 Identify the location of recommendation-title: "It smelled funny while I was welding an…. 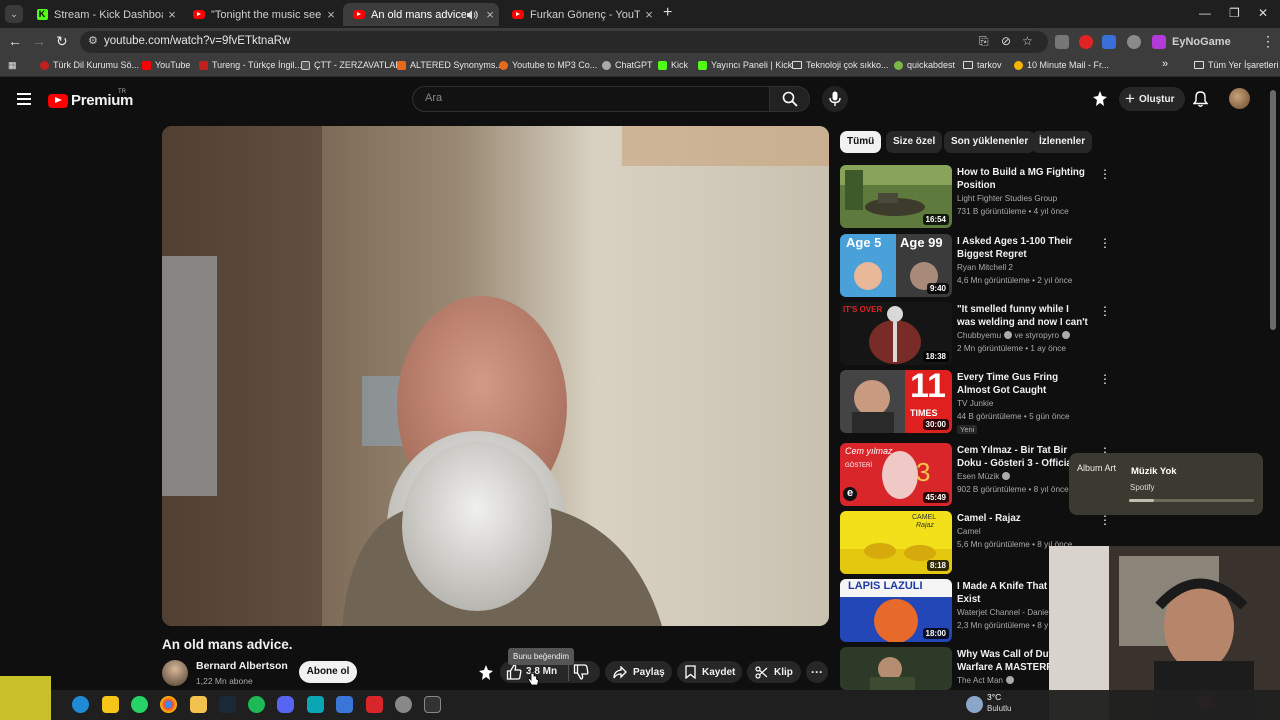
(1023, 316).